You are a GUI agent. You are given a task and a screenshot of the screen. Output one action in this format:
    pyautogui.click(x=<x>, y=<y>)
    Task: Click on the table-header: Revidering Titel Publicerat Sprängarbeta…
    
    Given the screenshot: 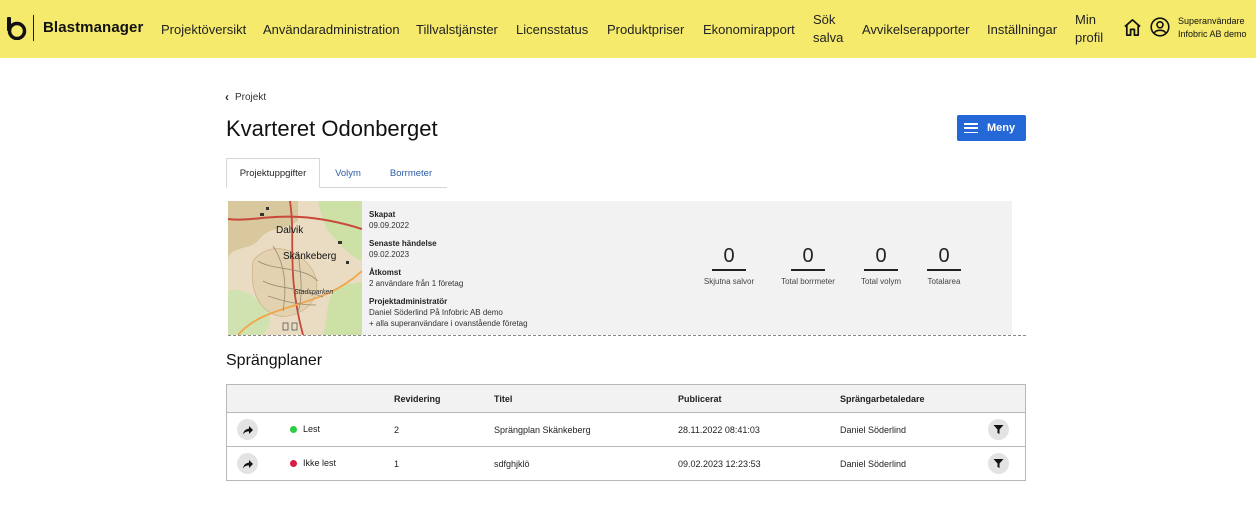 What is the action you would take?
    pyautogui.click(x=626, y=399)
    